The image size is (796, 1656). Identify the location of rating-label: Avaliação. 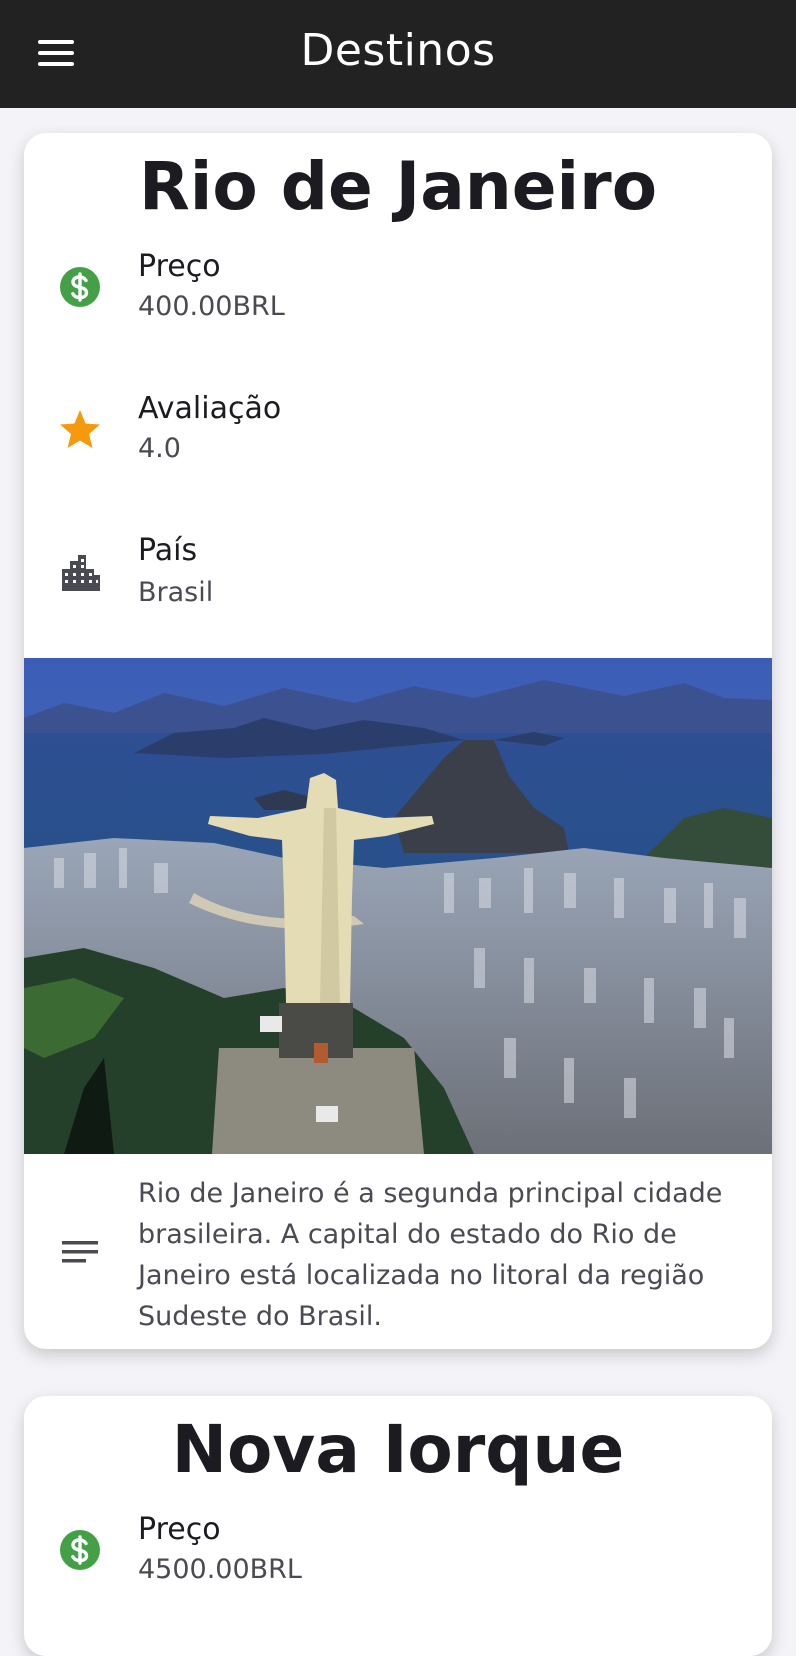
(210, 408).